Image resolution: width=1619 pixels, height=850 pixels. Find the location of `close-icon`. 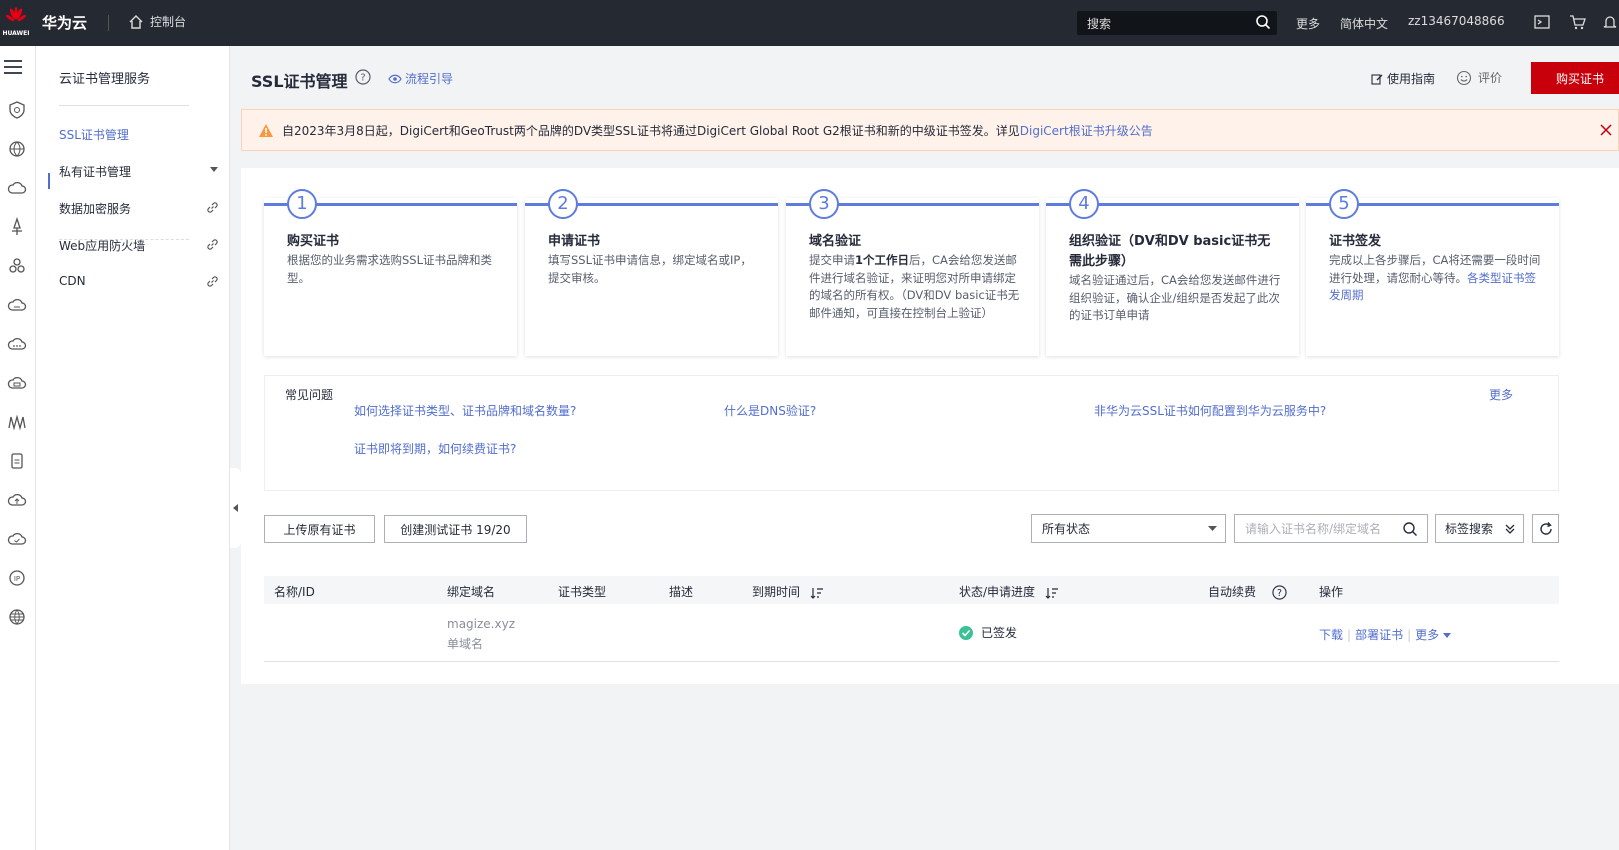

close-icon is located at coordinates (1606, 130).